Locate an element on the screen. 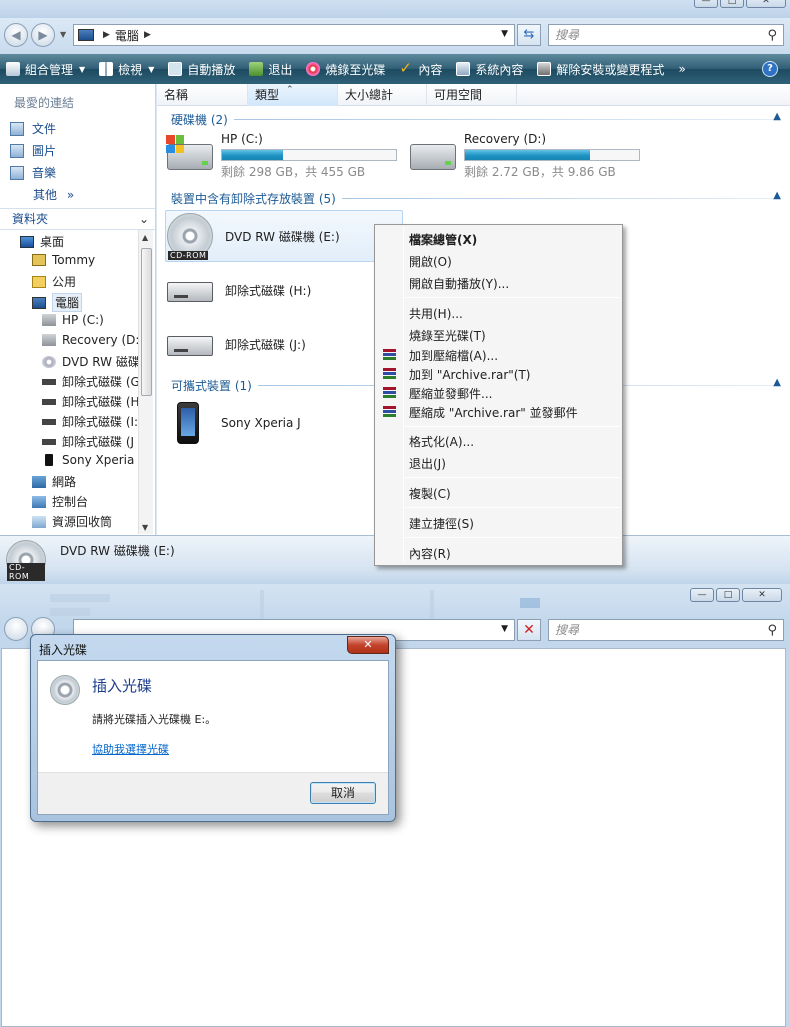  group-hard-disks: 硬碟機 (2) ▲ is located at coordinates (476, 119).